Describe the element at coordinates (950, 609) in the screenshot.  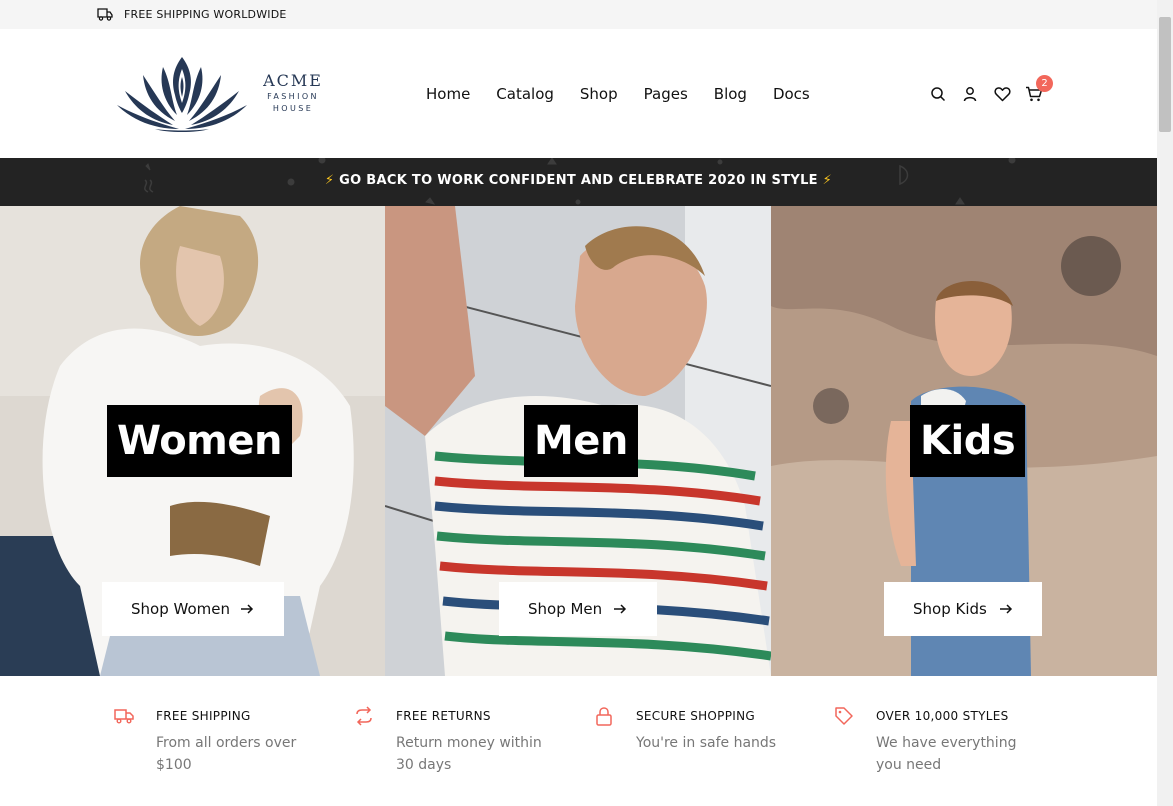
I see `shop-kids-label: Shop Kids` at that location.